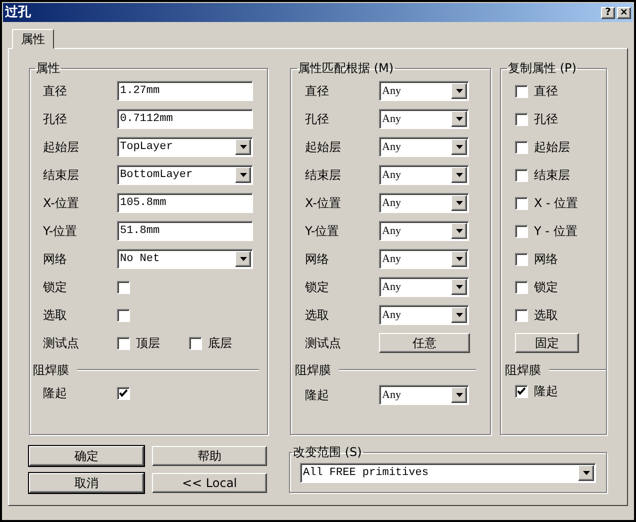  I want to click on text-field: 51.8mm, so click(185, 231).